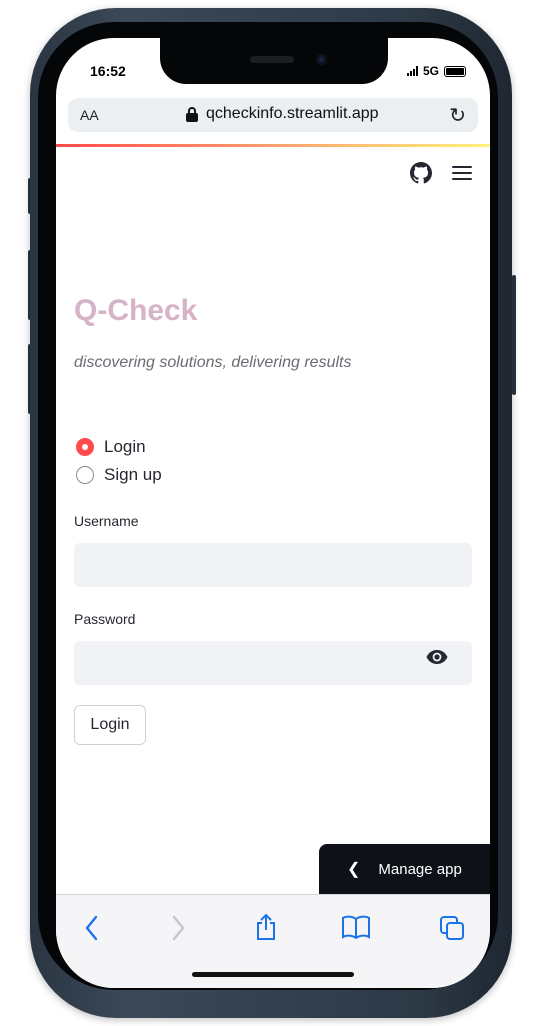  What do you see at coordinates (273, 974) in the screenshot?
I see `home-indicator` at bounding box center [273, 974].